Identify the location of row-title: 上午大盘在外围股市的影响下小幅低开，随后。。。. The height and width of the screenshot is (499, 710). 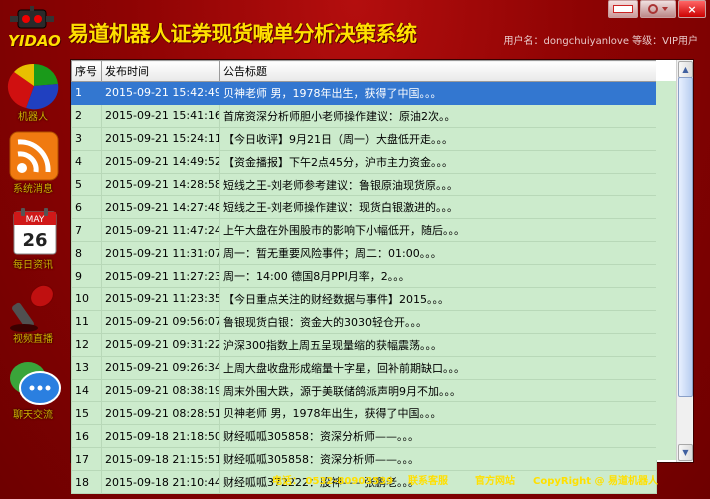
(438, 230).